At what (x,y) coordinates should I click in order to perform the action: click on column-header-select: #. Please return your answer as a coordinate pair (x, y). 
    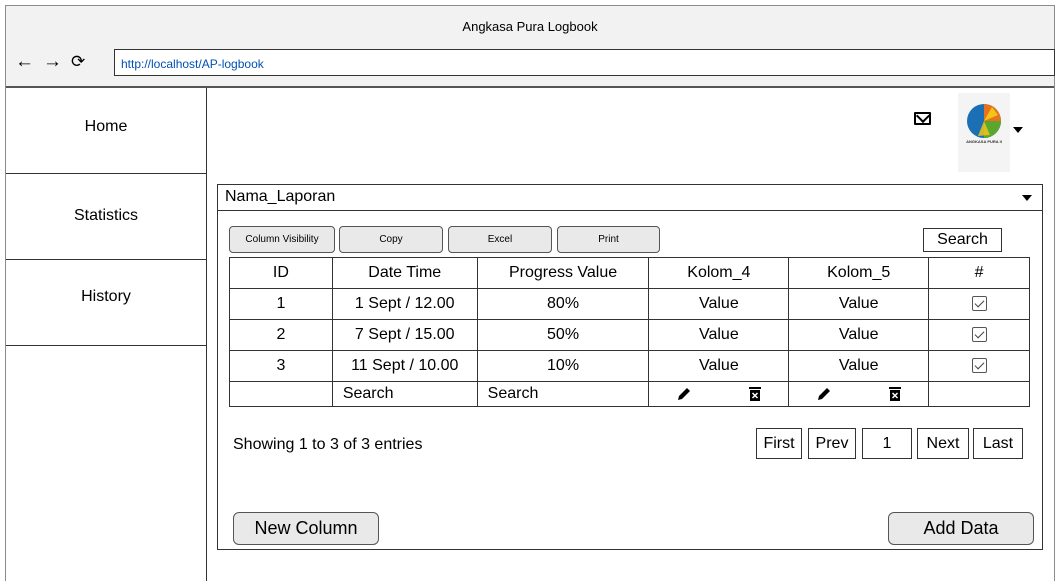
    Looking at the image, I should click on (979, 273).